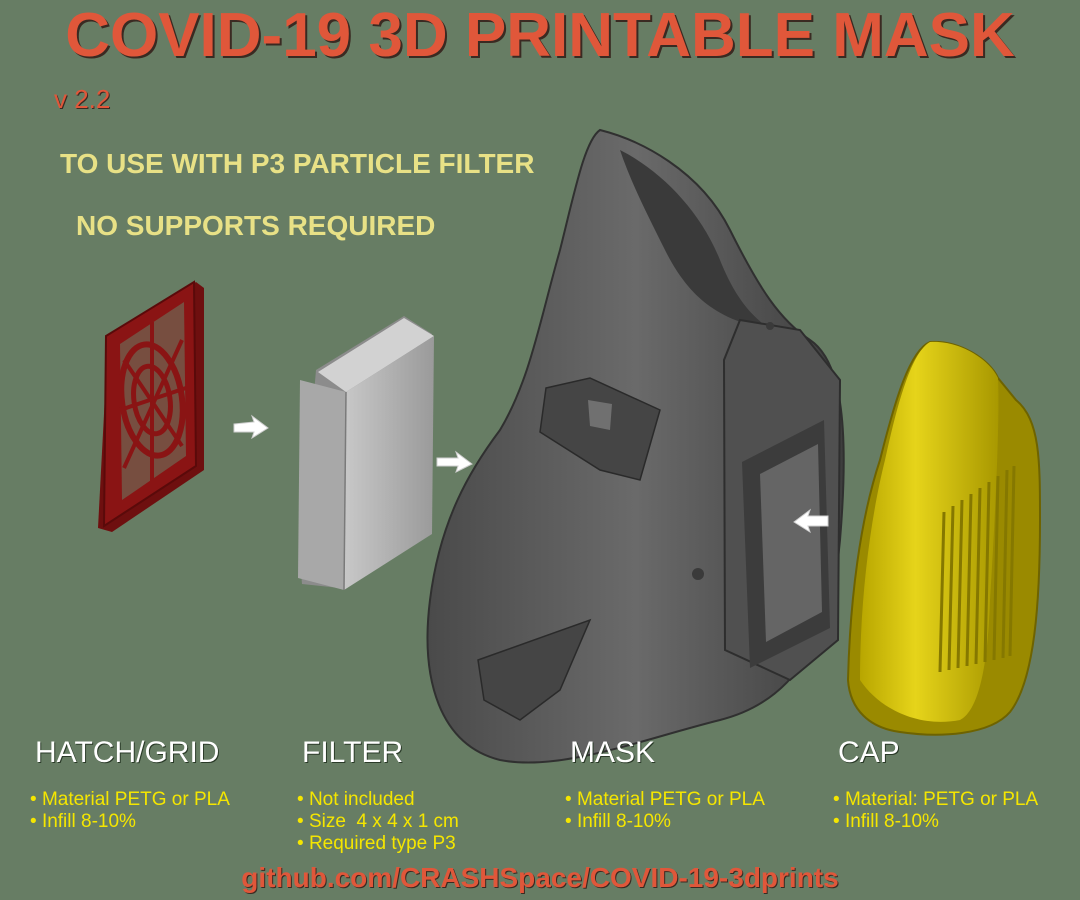 The height and width of the screenshot is (900, 1080). I want to click on filter-part, so click(366, 453).